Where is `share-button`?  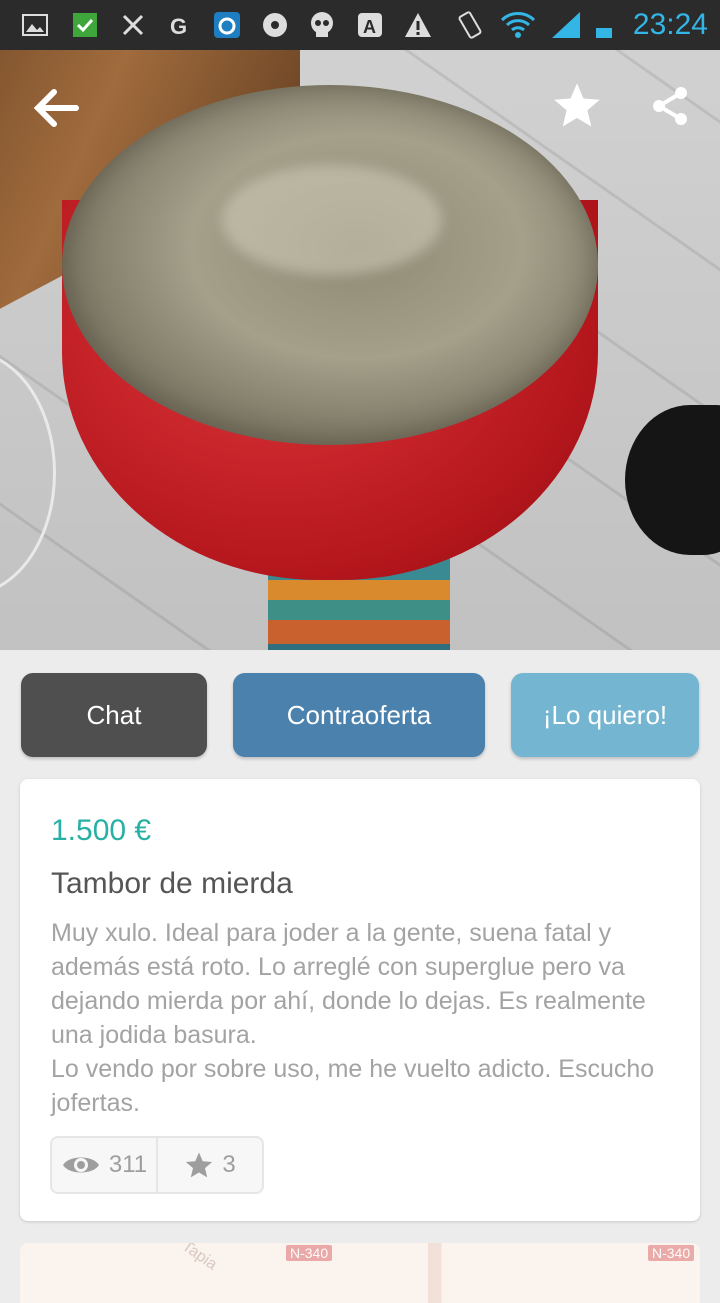
share-button is located at coordinates (670, 106).